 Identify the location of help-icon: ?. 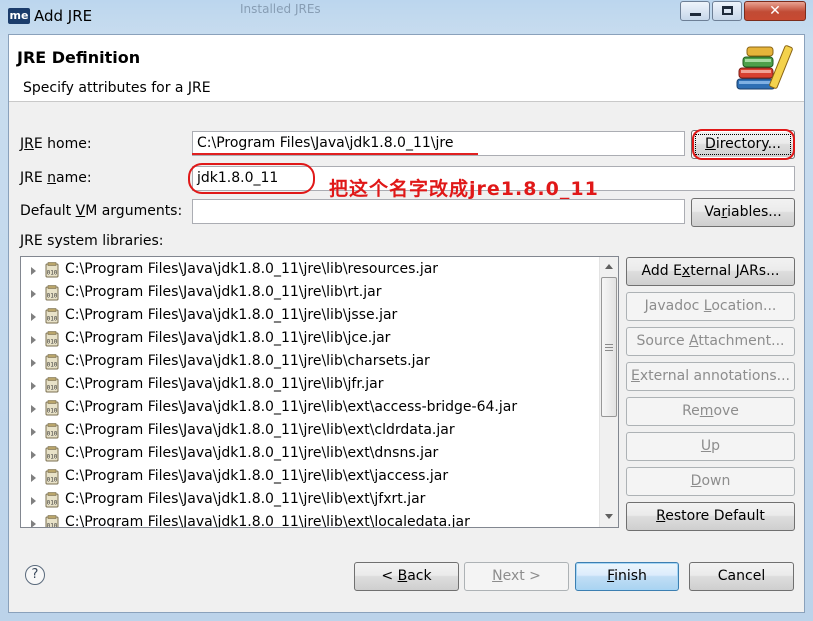
(35, 575).